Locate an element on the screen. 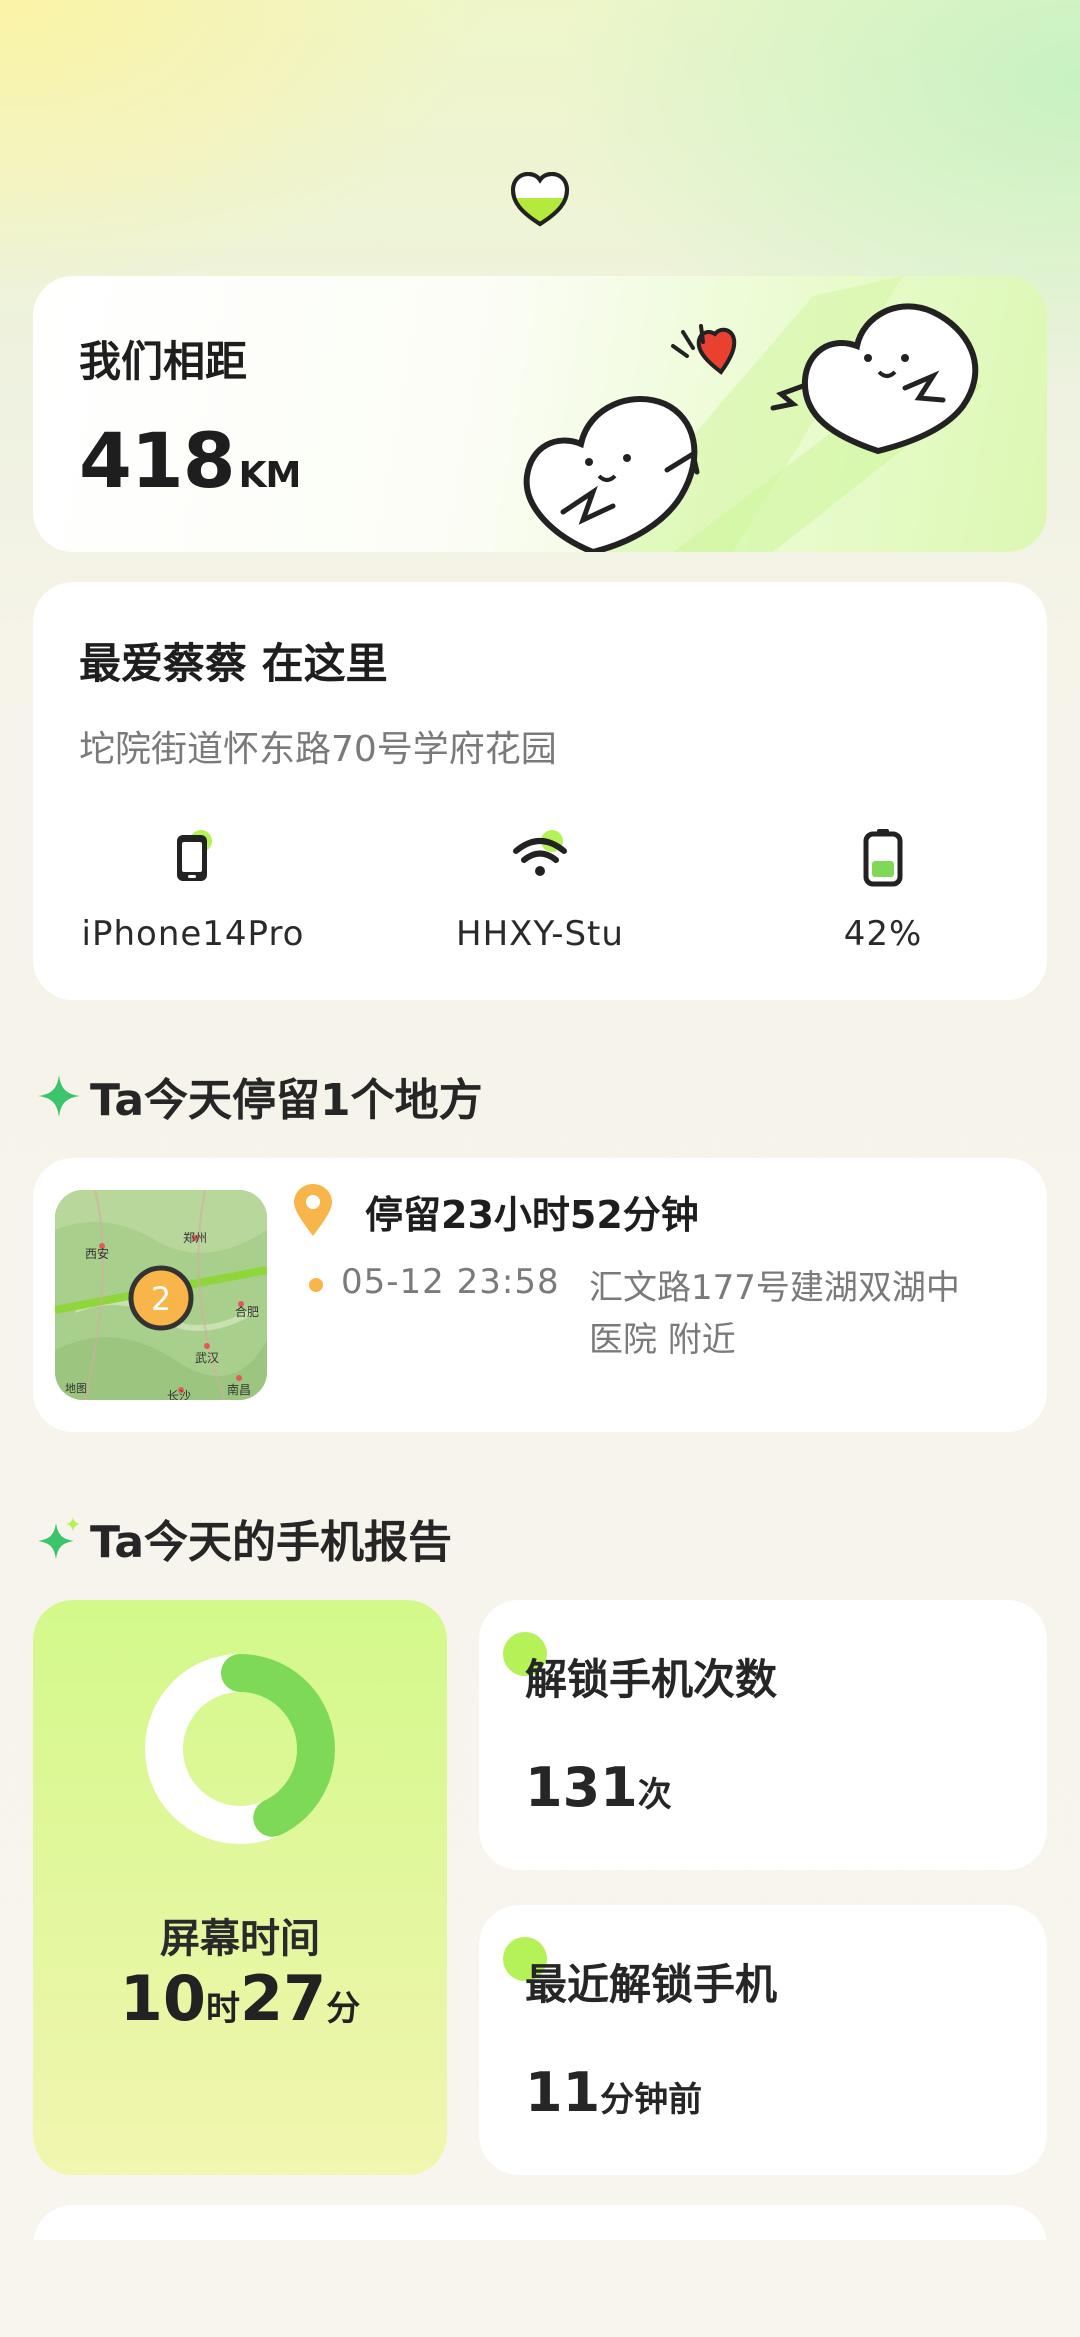 The image size is (1080, 2337). unlock-count-title: 解锁手机次数 is located at coordinates (651, 1679).